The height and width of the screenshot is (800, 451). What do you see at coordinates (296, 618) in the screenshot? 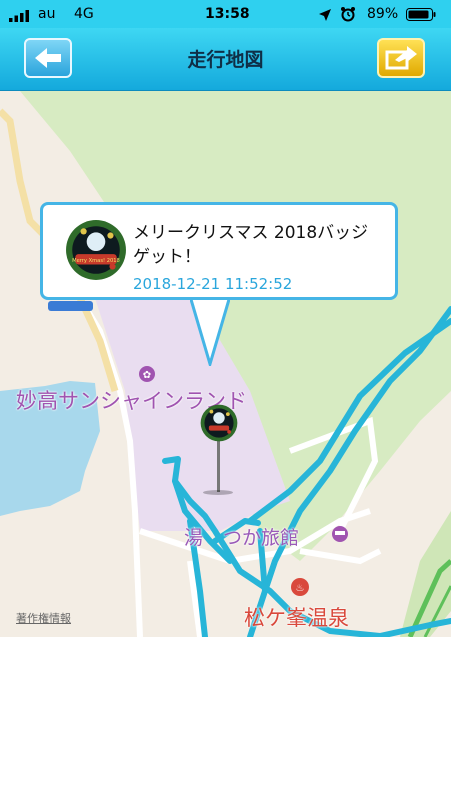
I see `map-label-onsen: 松ケ峯温泉` at bounding box center [296, 618].